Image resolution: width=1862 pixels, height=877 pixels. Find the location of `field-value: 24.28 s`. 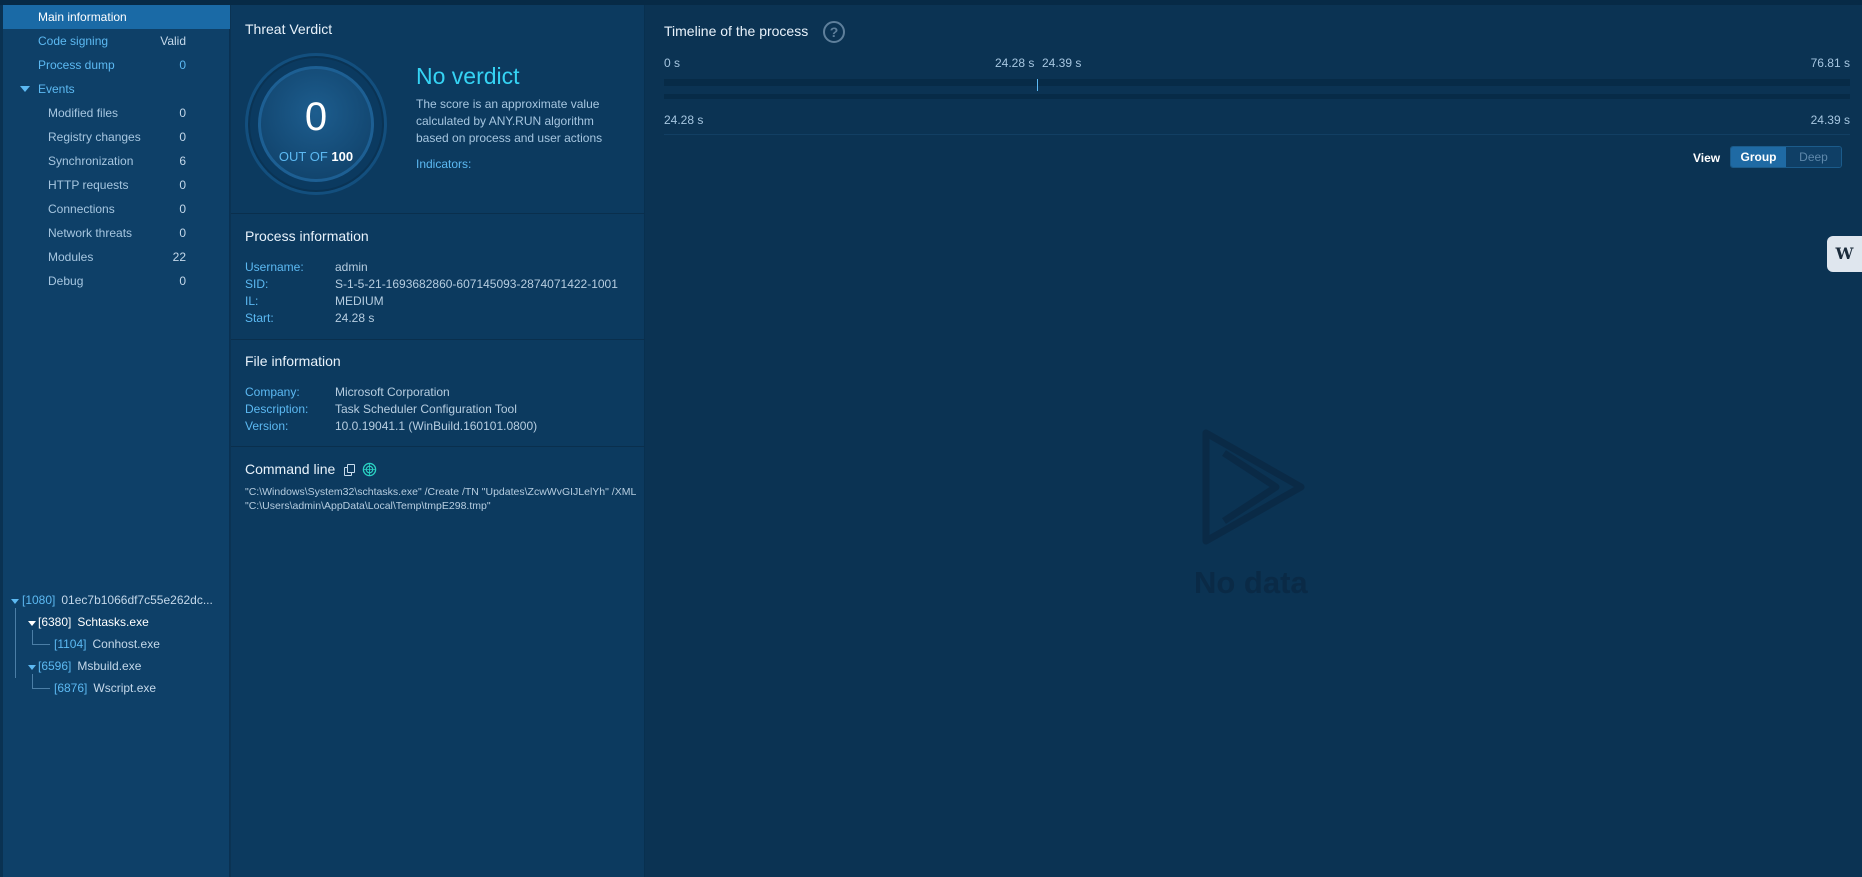

field-value: 24.28 s is located at coordinates (355, 318).